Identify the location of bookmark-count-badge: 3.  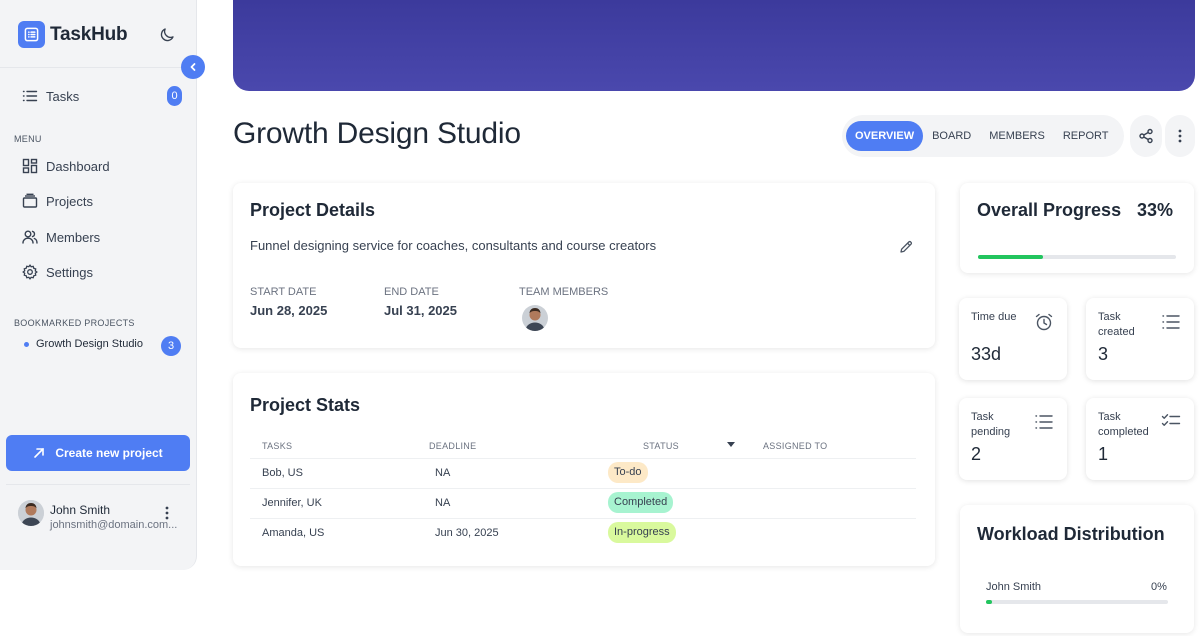
(171, 346).